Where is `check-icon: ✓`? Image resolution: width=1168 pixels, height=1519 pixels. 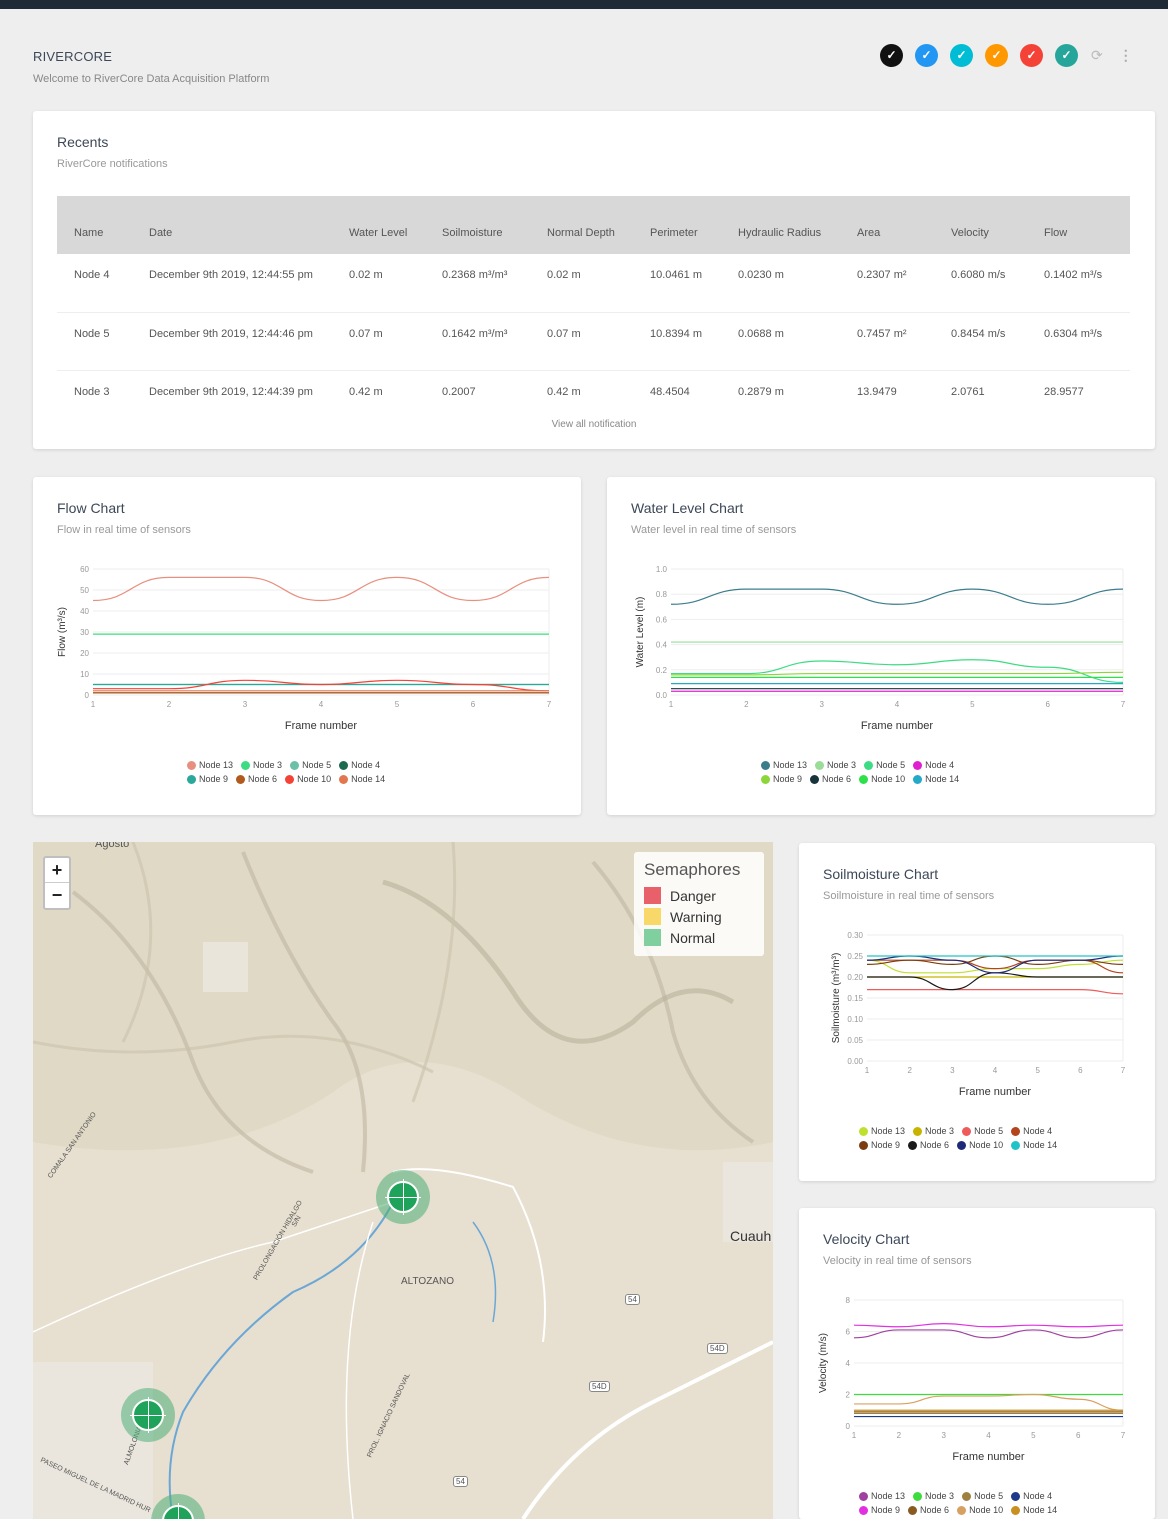 check-icon: ✓ is located at coordinates (961, 55).